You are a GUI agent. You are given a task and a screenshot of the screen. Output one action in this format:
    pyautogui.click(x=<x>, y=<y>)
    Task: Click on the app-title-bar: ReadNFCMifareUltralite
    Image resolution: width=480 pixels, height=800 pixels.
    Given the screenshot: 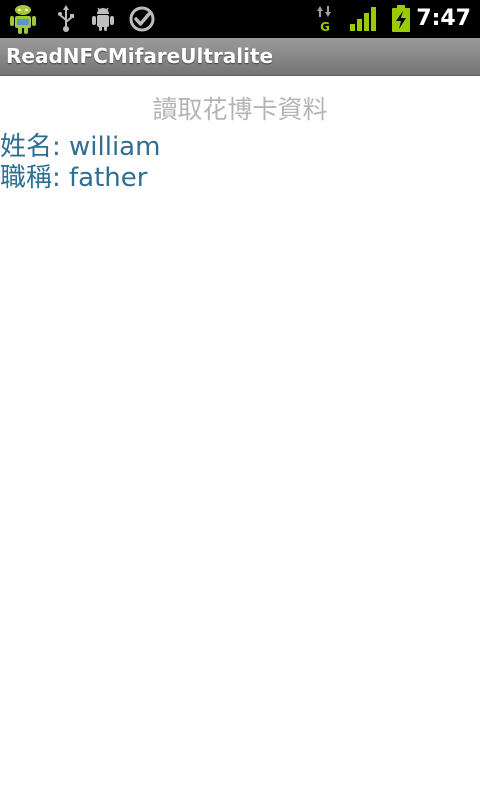 What is the action you would take?
    pyautogui.click(x=240, y=57)
    